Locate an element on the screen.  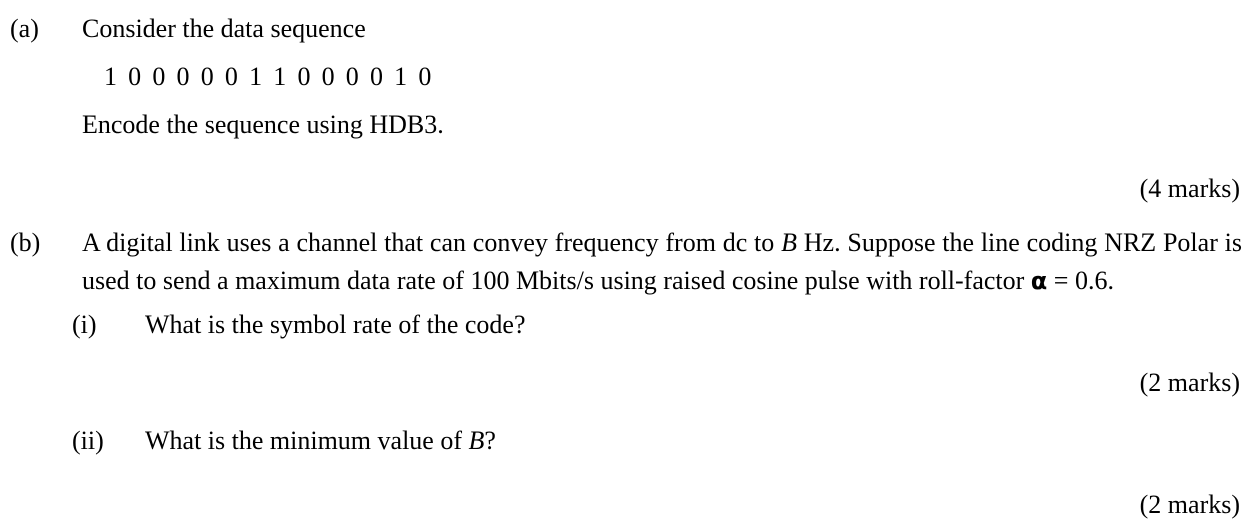
subpart-i-label: (i) is located at coordinates (84, 324).